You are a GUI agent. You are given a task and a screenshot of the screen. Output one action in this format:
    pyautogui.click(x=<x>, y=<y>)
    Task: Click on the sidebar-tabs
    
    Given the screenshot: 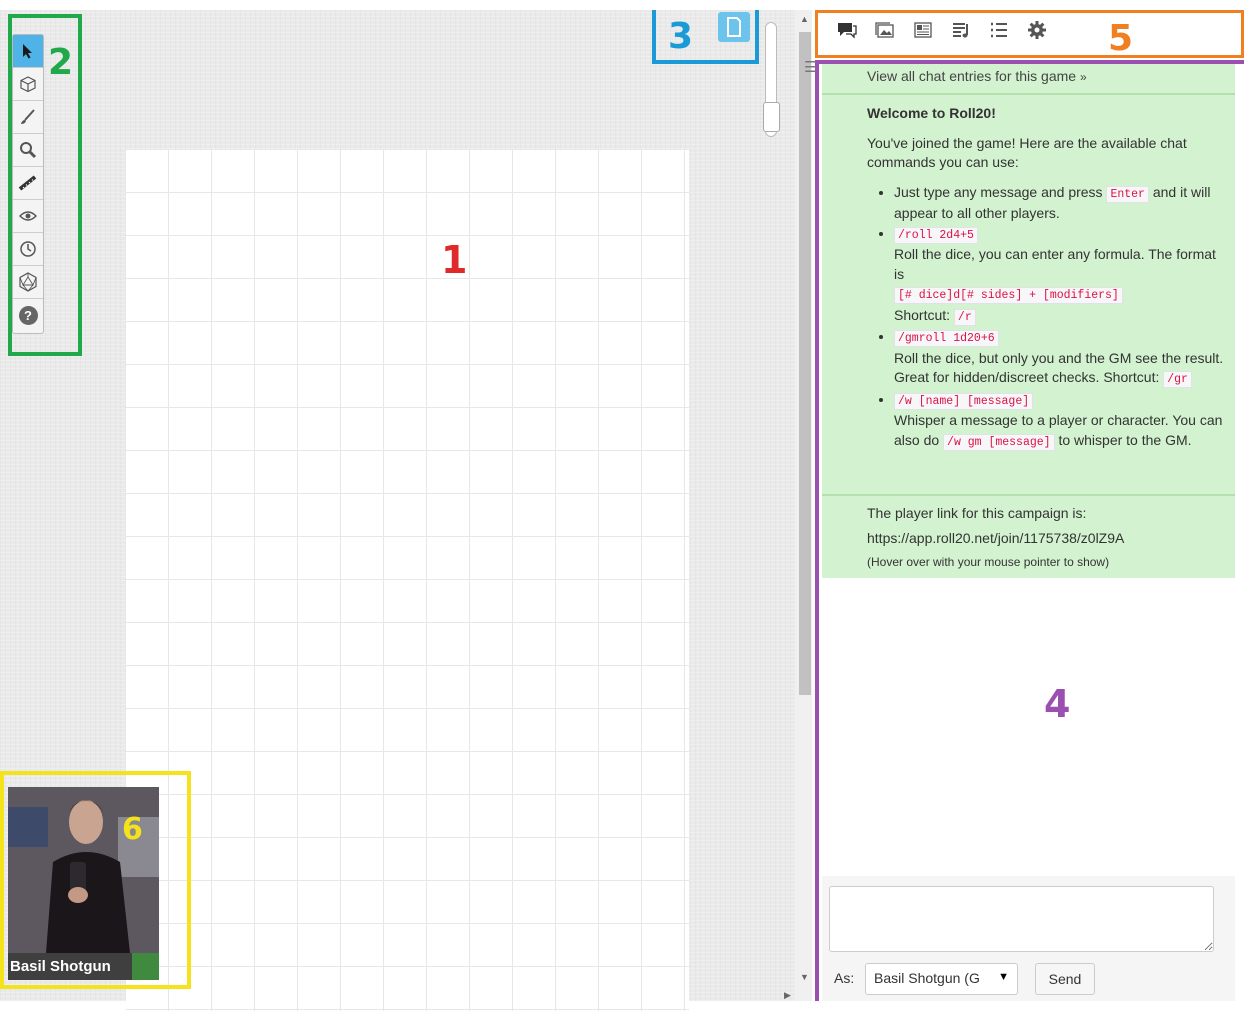 What is the action you would take?
    pyautogui.click(x=942, y=30)
    